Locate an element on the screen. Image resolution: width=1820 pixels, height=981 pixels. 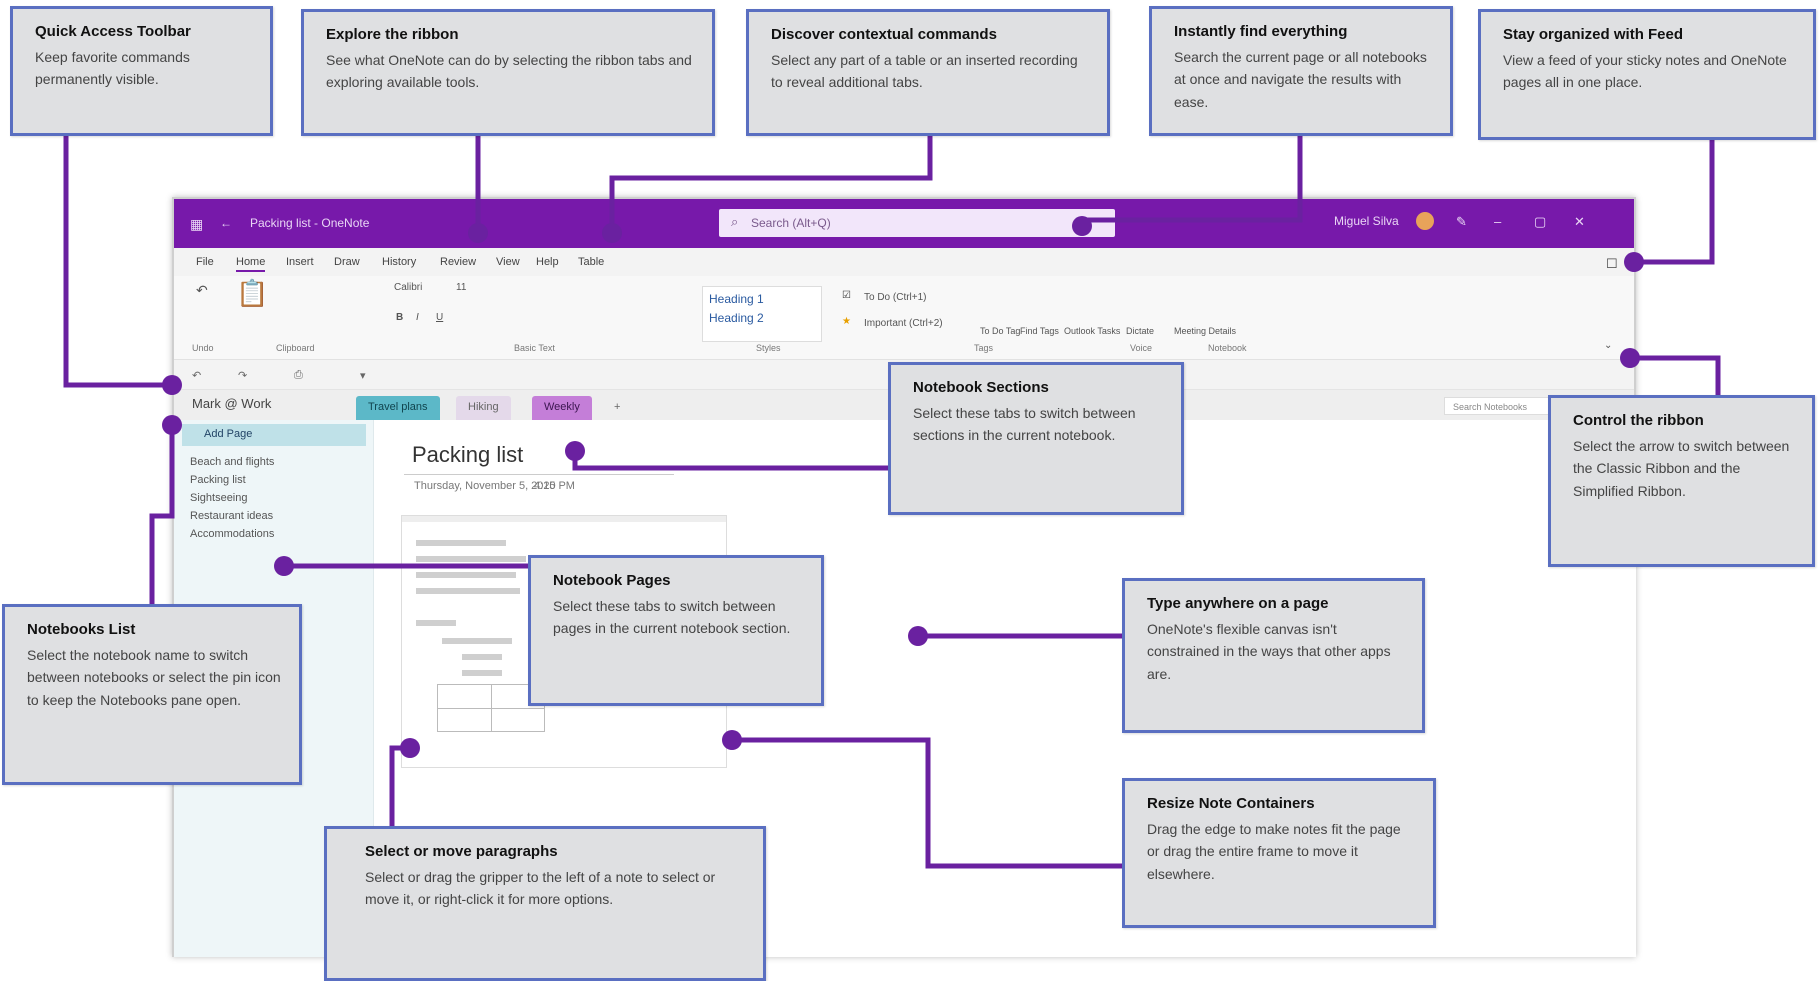
note-container-handle is located at coordinates (564, 519).